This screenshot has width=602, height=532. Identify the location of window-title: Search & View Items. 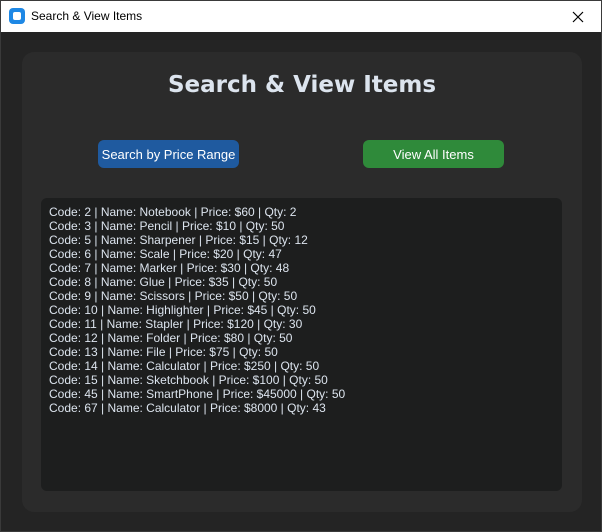
(87, 16).